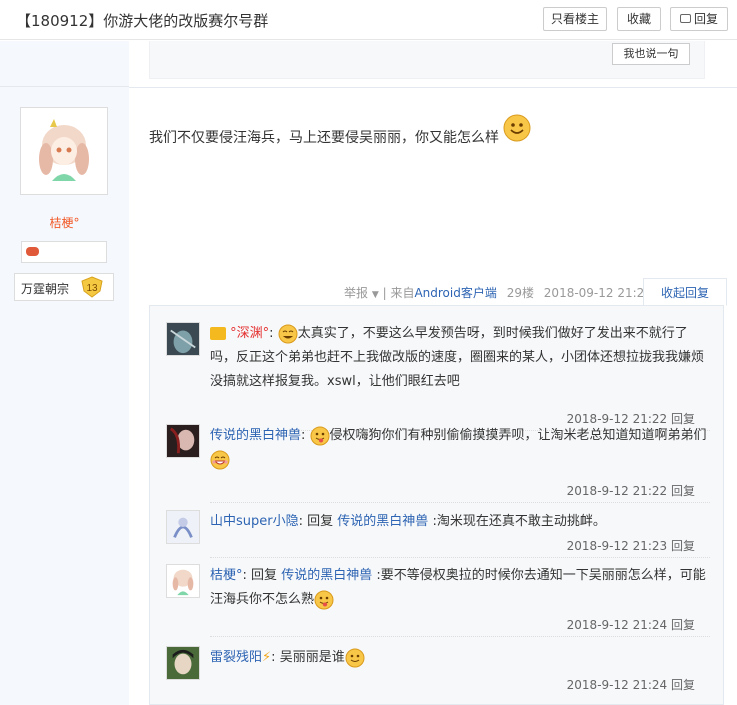 This screenshot has height=705, width=737. I want to click on author-avatar, so click(64, 151).